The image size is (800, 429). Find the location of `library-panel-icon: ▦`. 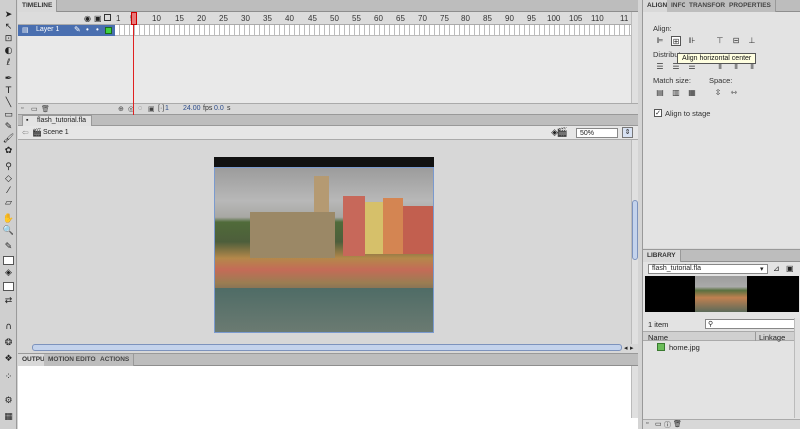

library-panel-icon: ▦ is located at coordinates (8, 417).